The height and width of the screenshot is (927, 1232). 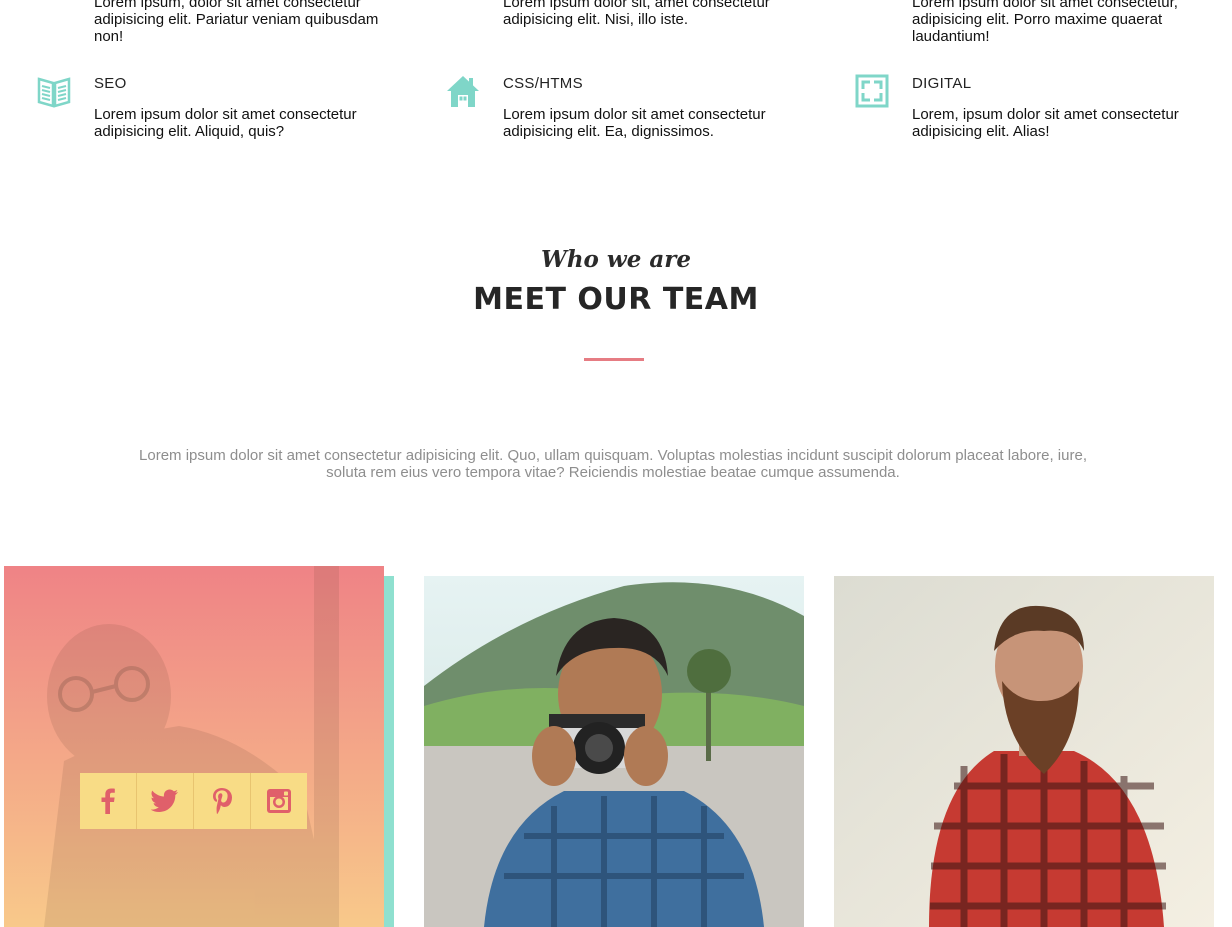 I want to click on social-links, so click(x=193, y=801).